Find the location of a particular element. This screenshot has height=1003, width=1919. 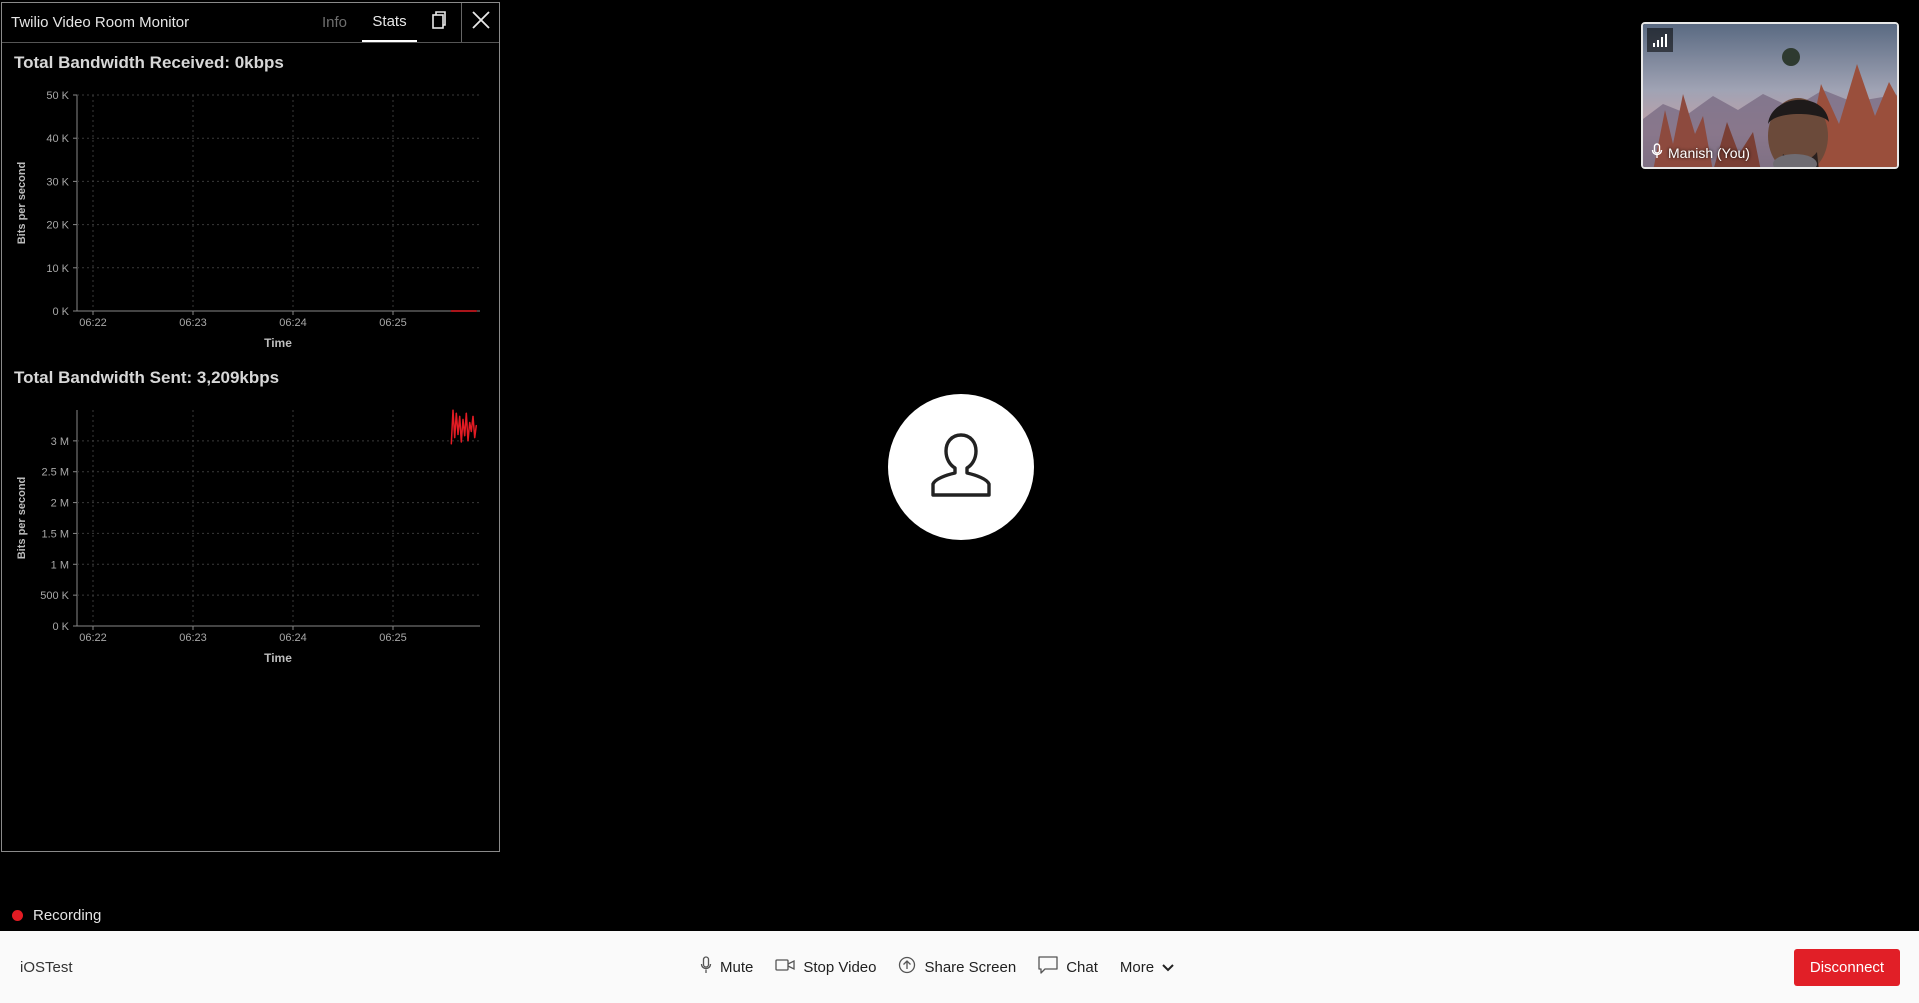

received-y-tick-label: 50 K is located at coordinates (57, 96).